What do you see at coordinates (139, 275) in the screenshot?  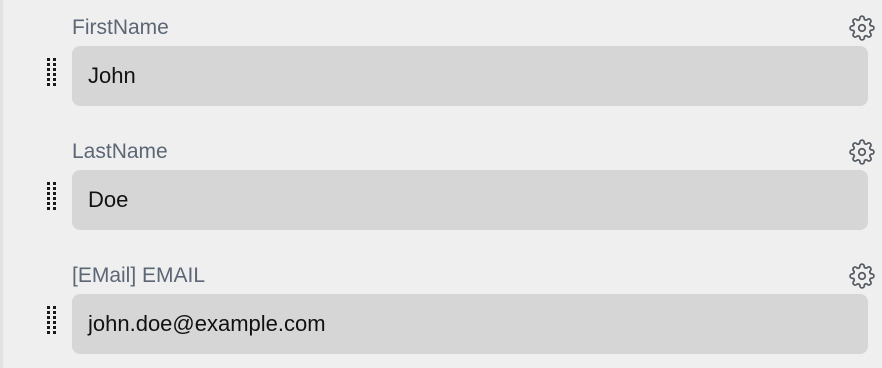 I see `field-label-email: [EMail] EMAIL` at bounding box center [139, 275].